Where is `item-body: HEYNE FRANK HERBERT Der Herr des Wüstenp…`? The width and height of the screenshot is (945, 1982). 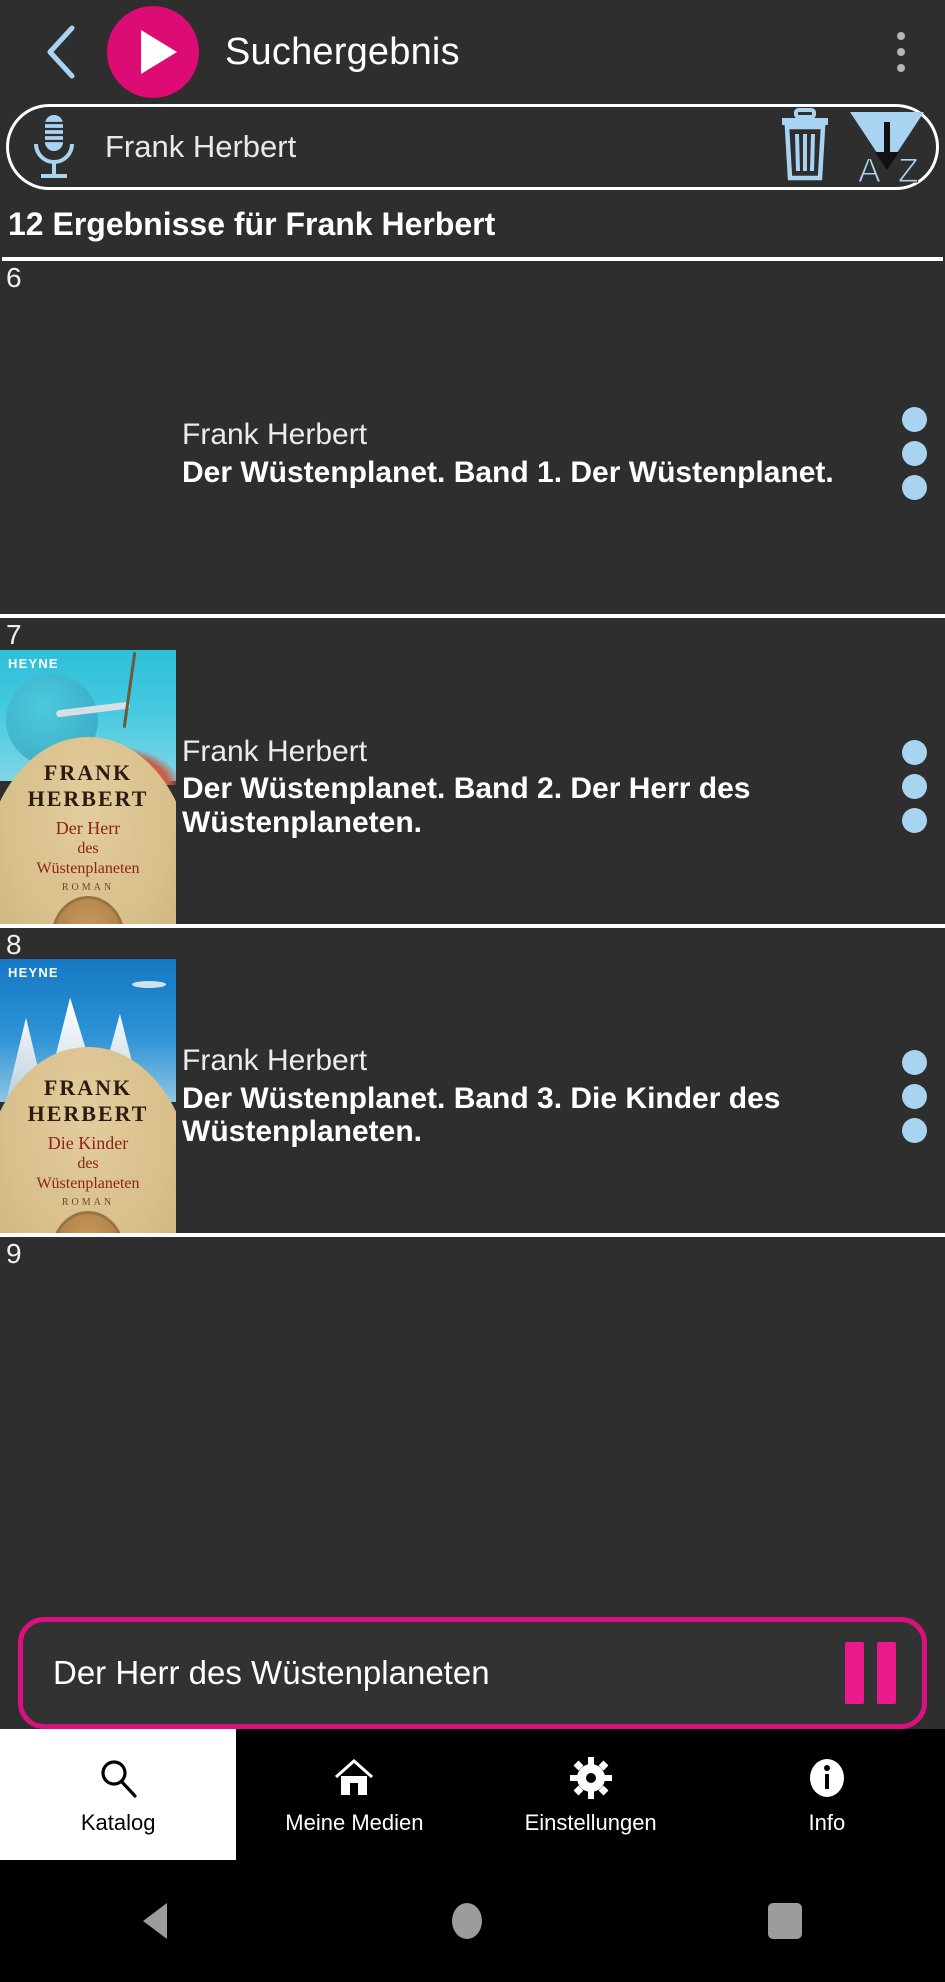 item-body: HEYNE FRANK HERBERT Der Herr des Wüstenp… is located at coordinates (472, 786).